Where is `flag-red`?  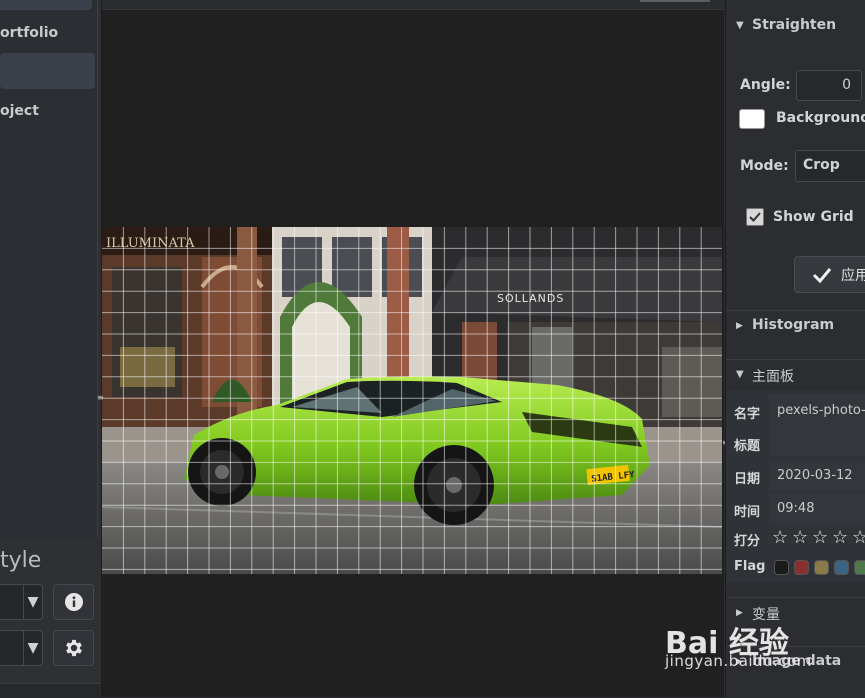
flag-red is located at coordinates (801, 567).